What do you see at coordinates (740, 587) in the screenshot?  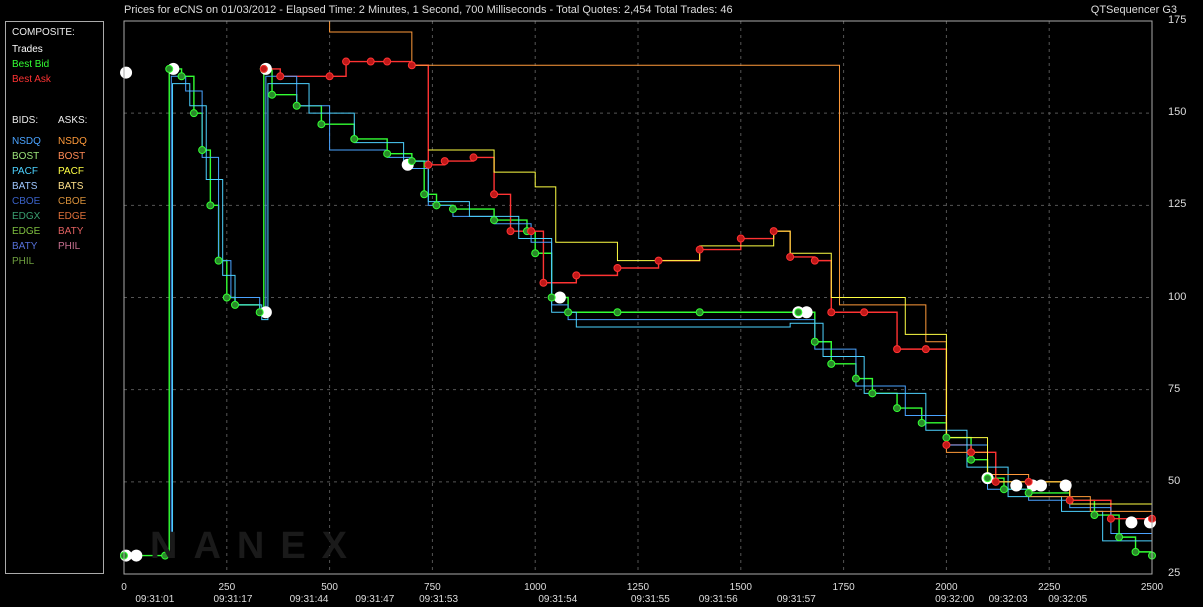 I see `x-tick-label: 1500` at bounding box center [740, 587].